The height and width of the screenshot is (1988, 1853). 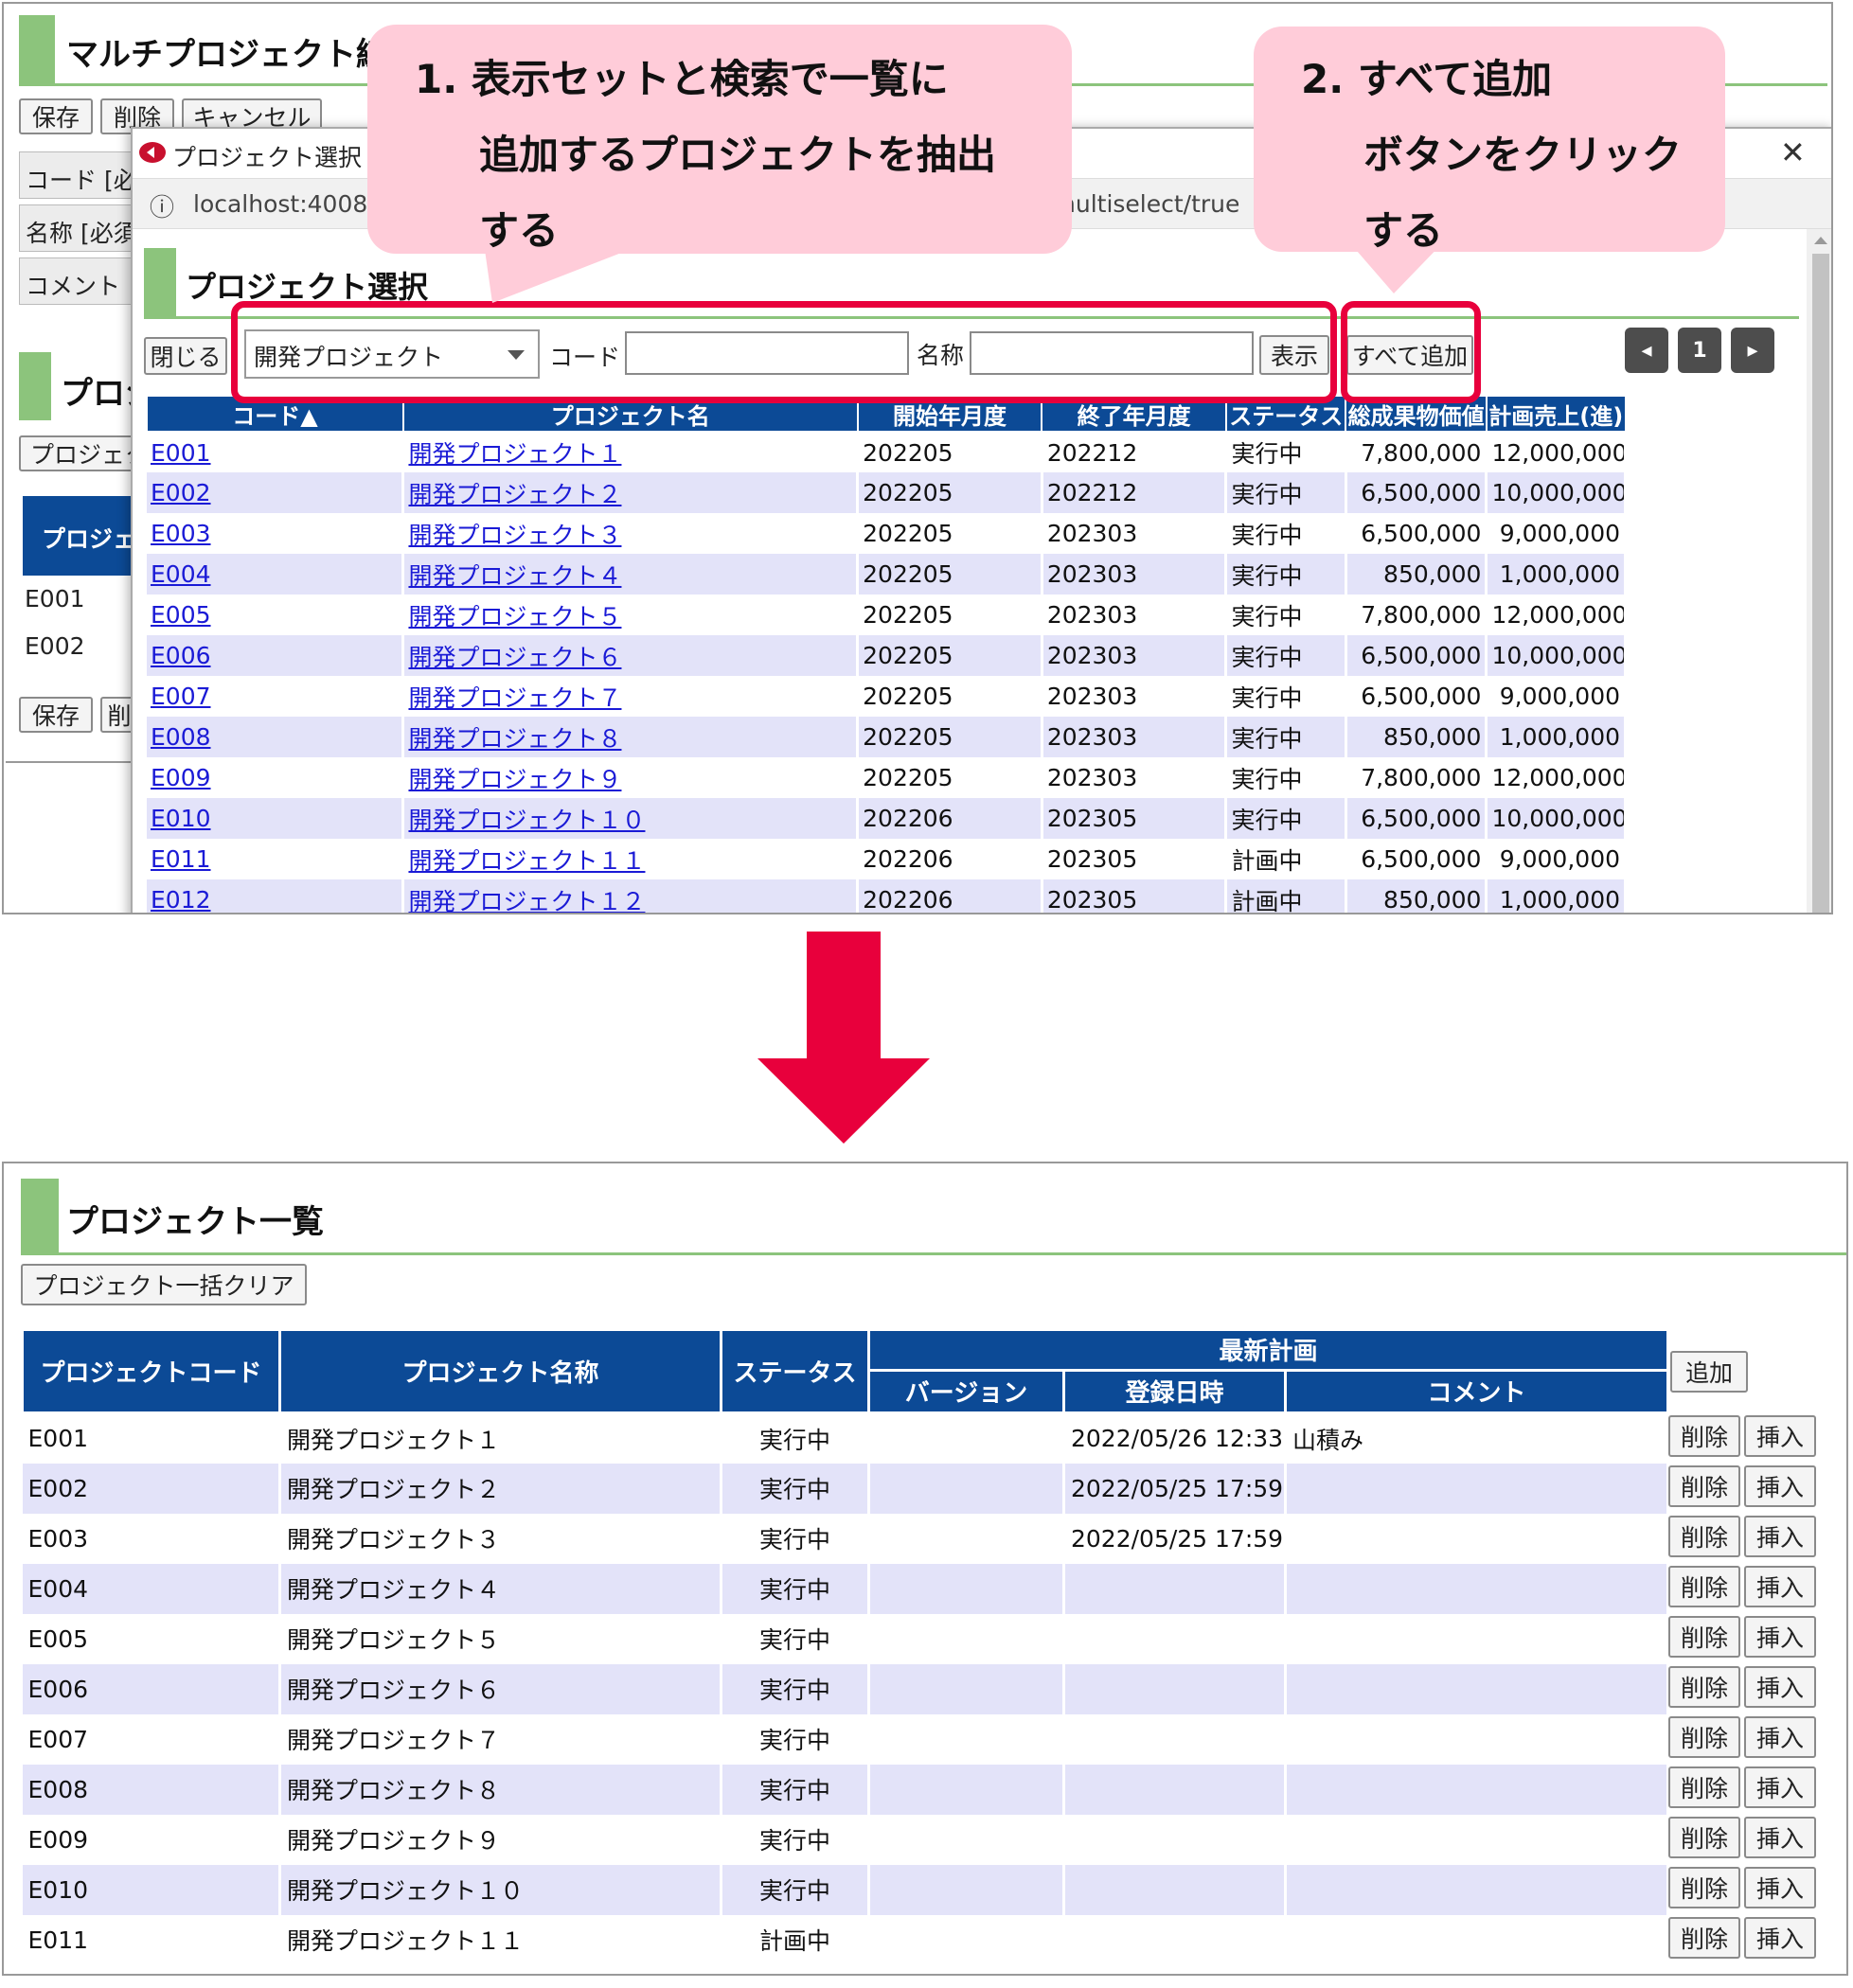 What do you see at coordinates (1699, 350) in the screenshot?
I see `pager-page-1: 1` at bounding box center [1699, 350].